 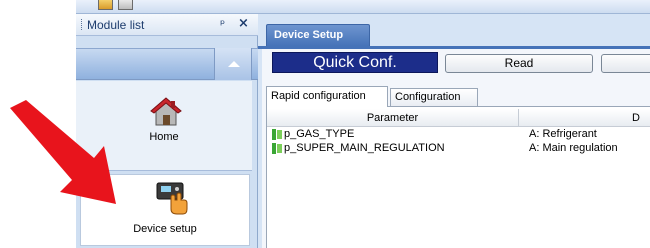 I want to click on red-pointer-arrow-icon, so click(x=63, y=152).